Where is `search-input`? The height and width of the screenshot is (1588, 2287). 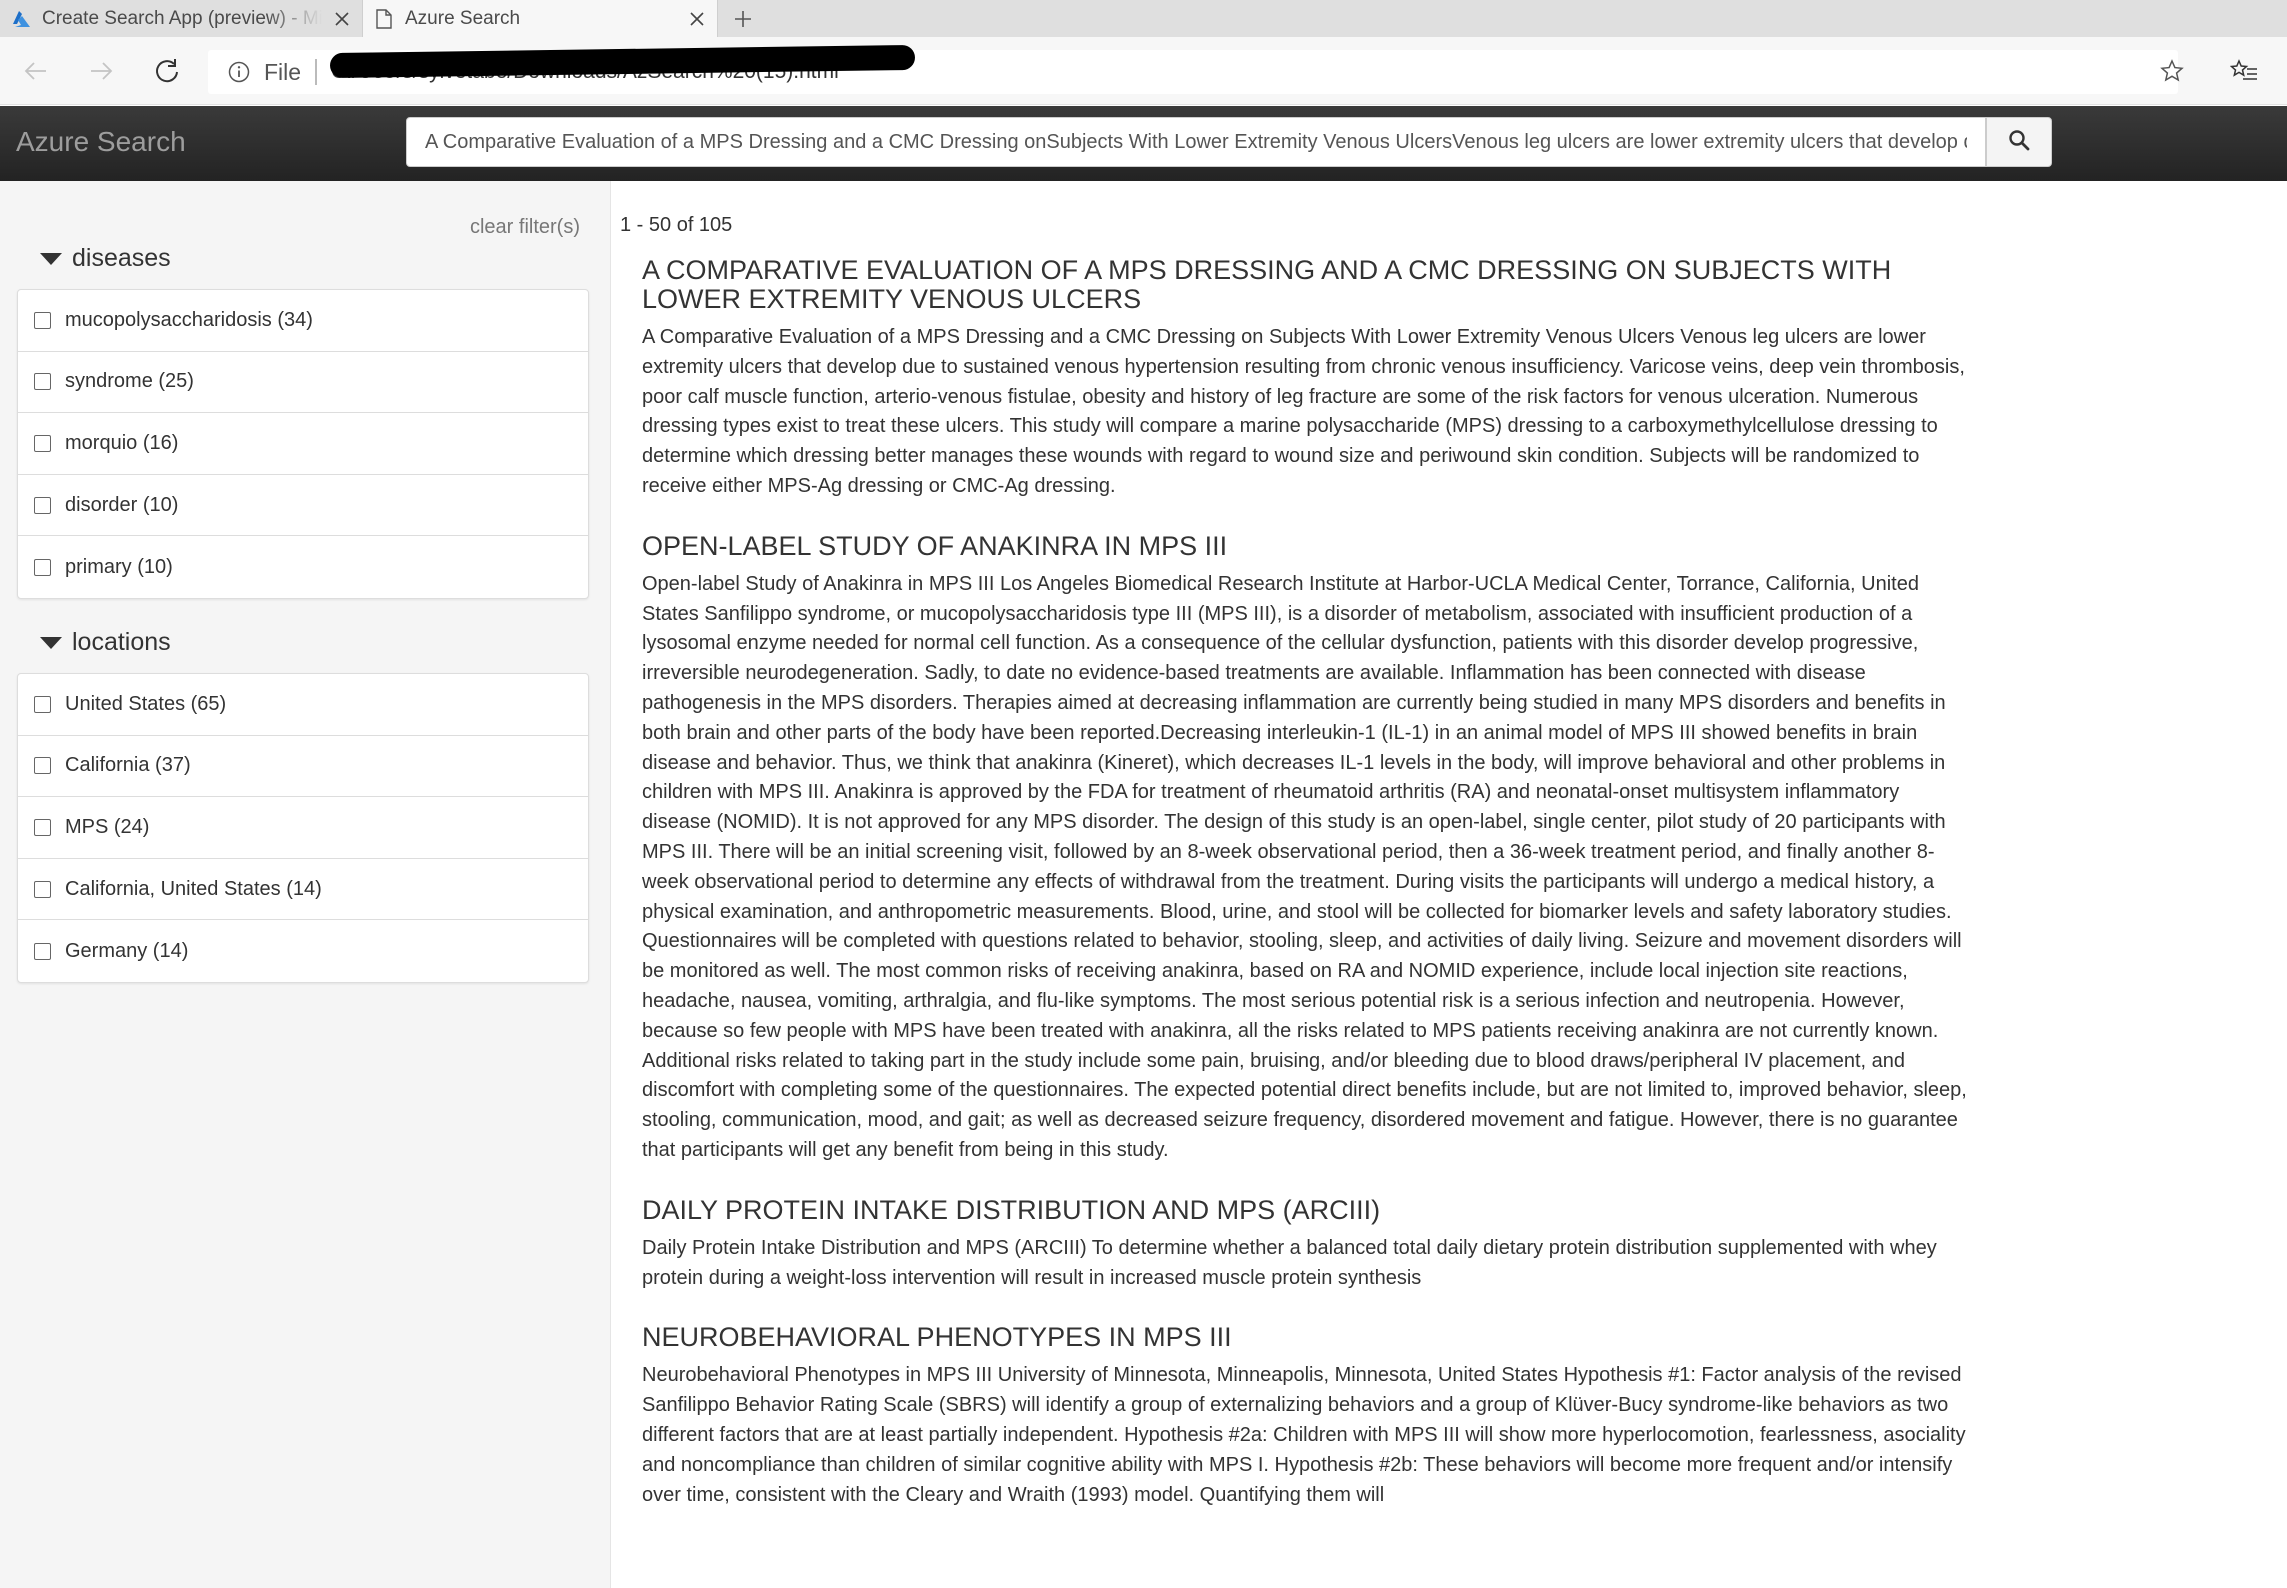 search-input is located at coordinates (1196, 142).